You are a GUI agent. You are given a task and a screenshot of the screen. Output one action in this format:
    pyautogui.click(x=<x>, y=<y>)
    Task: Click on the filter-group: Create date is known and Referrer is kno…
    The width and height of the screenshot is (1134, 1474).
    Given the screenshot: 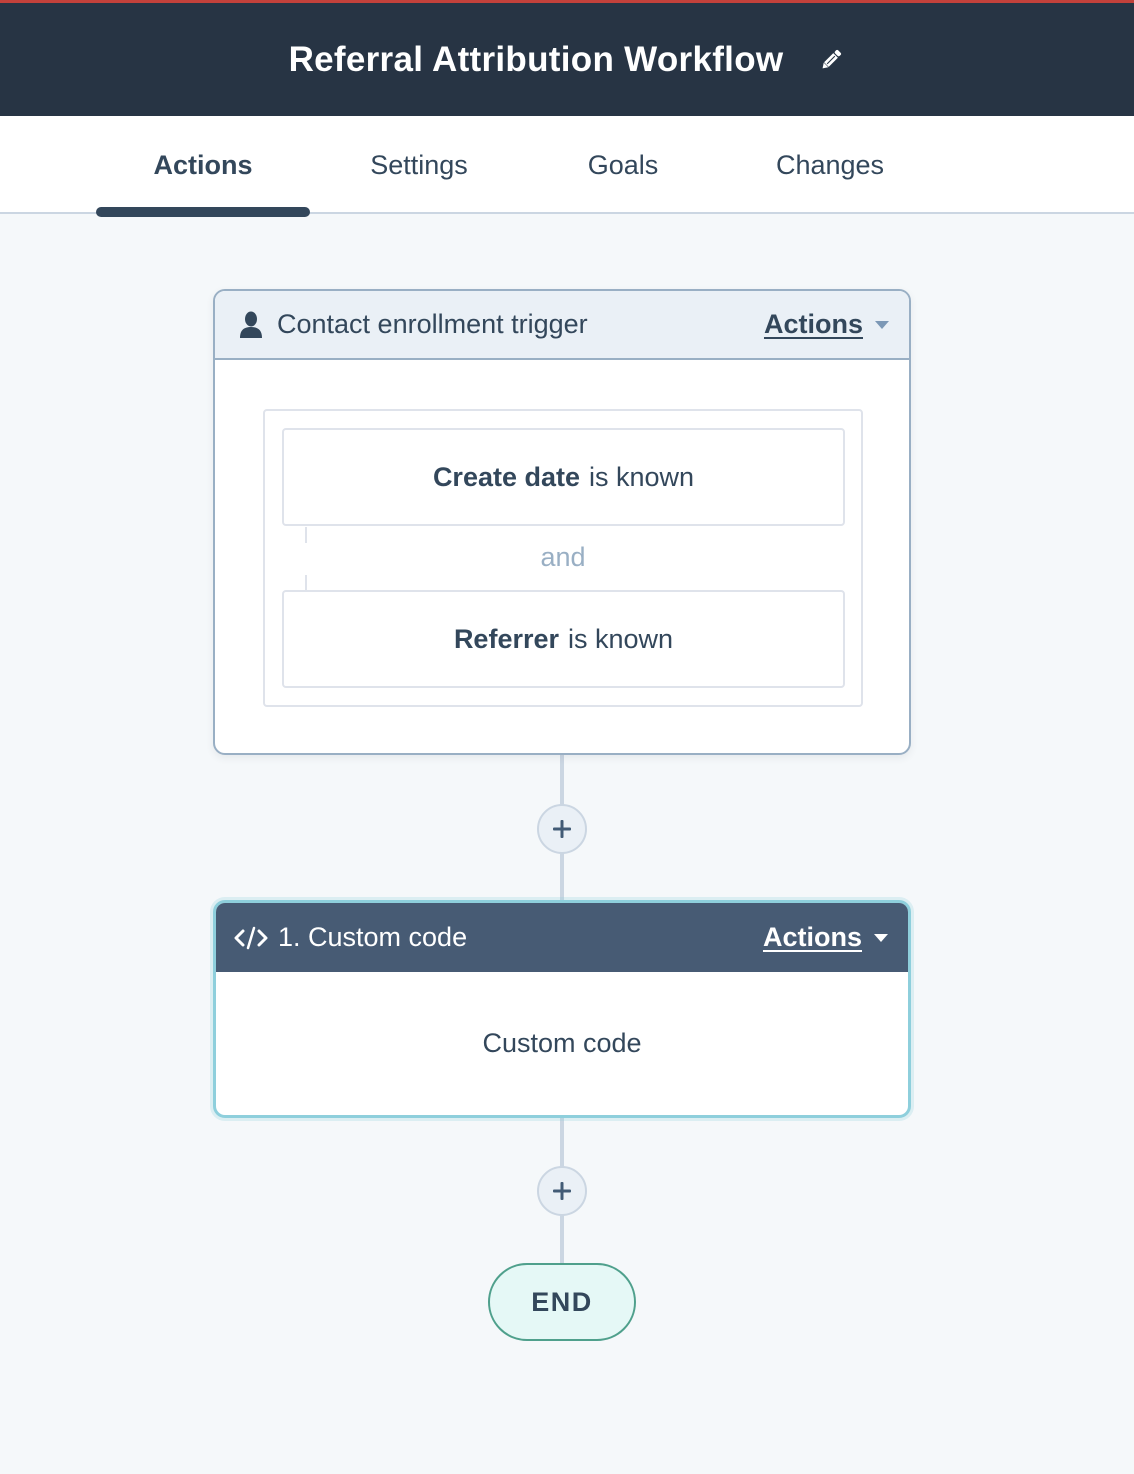 What is the action you would take?
    pyautogui.click(x=563, y=558)
    